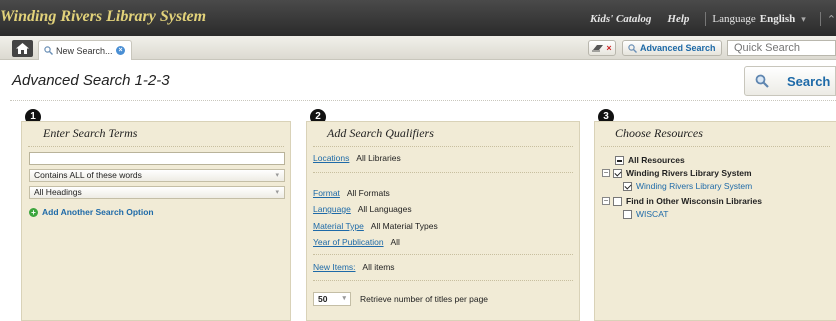  I want to click on panel-title: Enter Search Terms, so click(90, 133).